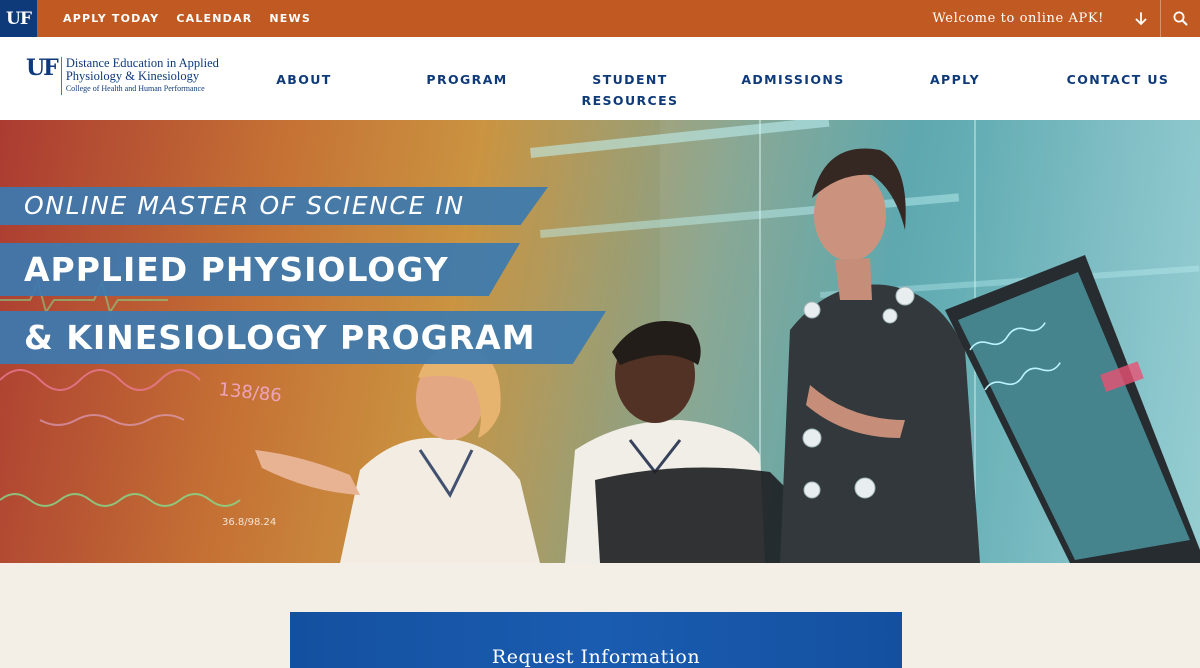 Image resolution: width=1200 pixels, height=668 pixels. Describe the element at coordinates (630, 100) in the screenshot. I see `nav-student-resources-line-2: RESOURCES` at that location.